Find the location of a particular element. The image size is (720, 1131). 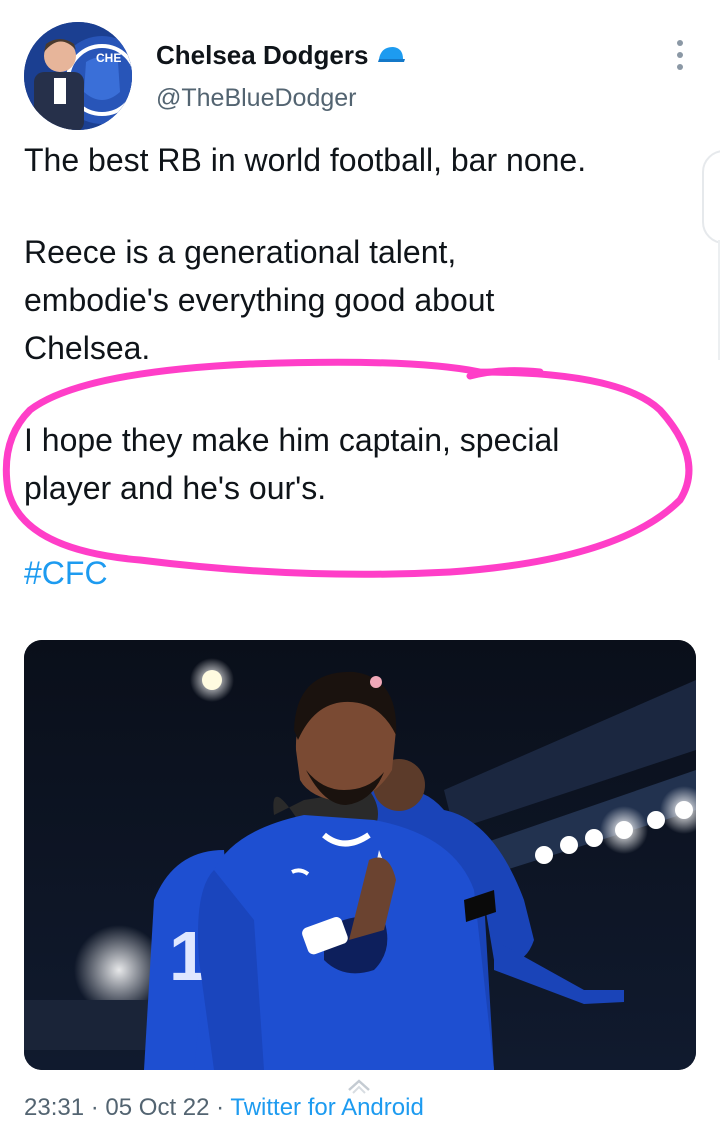

more-options-icon is located at coordinates (680, 55).